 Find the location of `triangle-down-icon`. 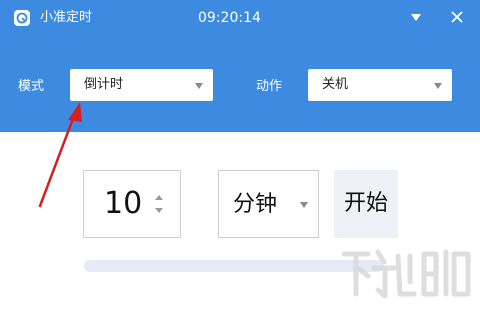

triangle-down-icon is located at coordinates (416, 17).